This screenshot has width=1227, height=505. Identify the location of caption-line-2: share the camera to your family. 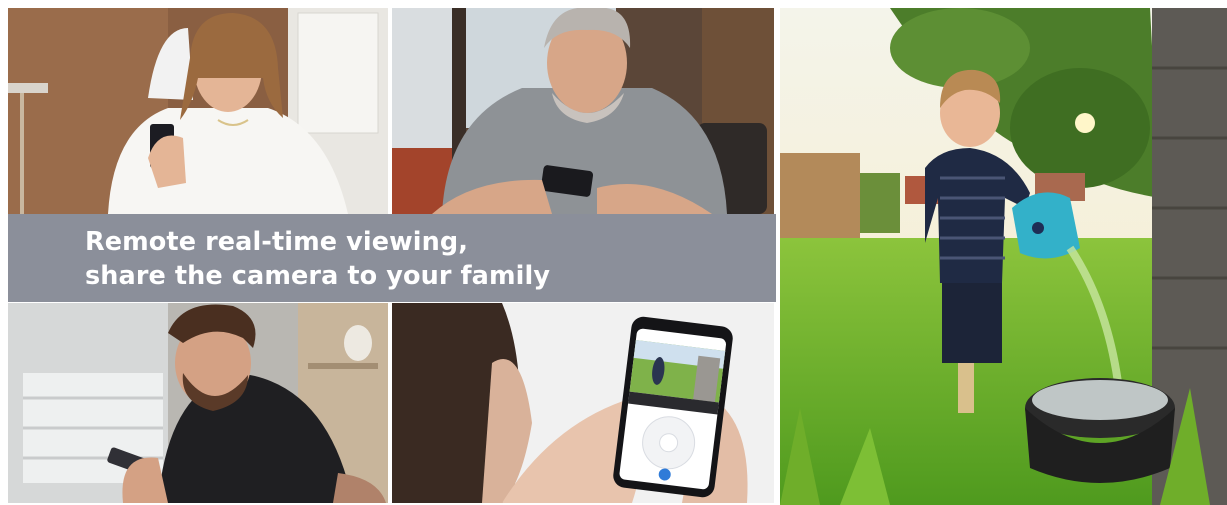
(318, 276).